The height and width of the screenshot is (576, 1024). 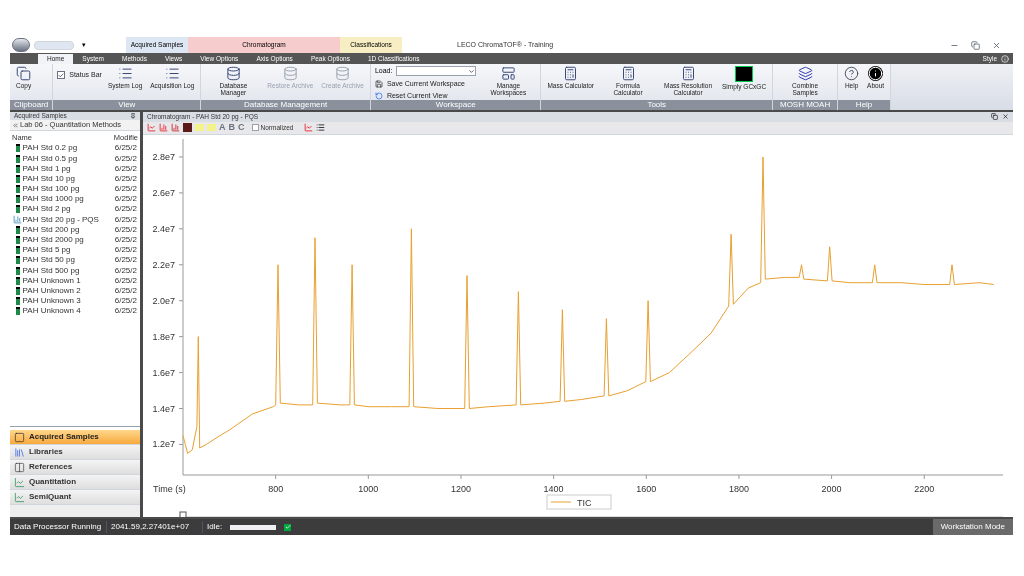 I want to click on sample-row: PAH Std 10 pg 6/25/2, so click(x=75, y=178).